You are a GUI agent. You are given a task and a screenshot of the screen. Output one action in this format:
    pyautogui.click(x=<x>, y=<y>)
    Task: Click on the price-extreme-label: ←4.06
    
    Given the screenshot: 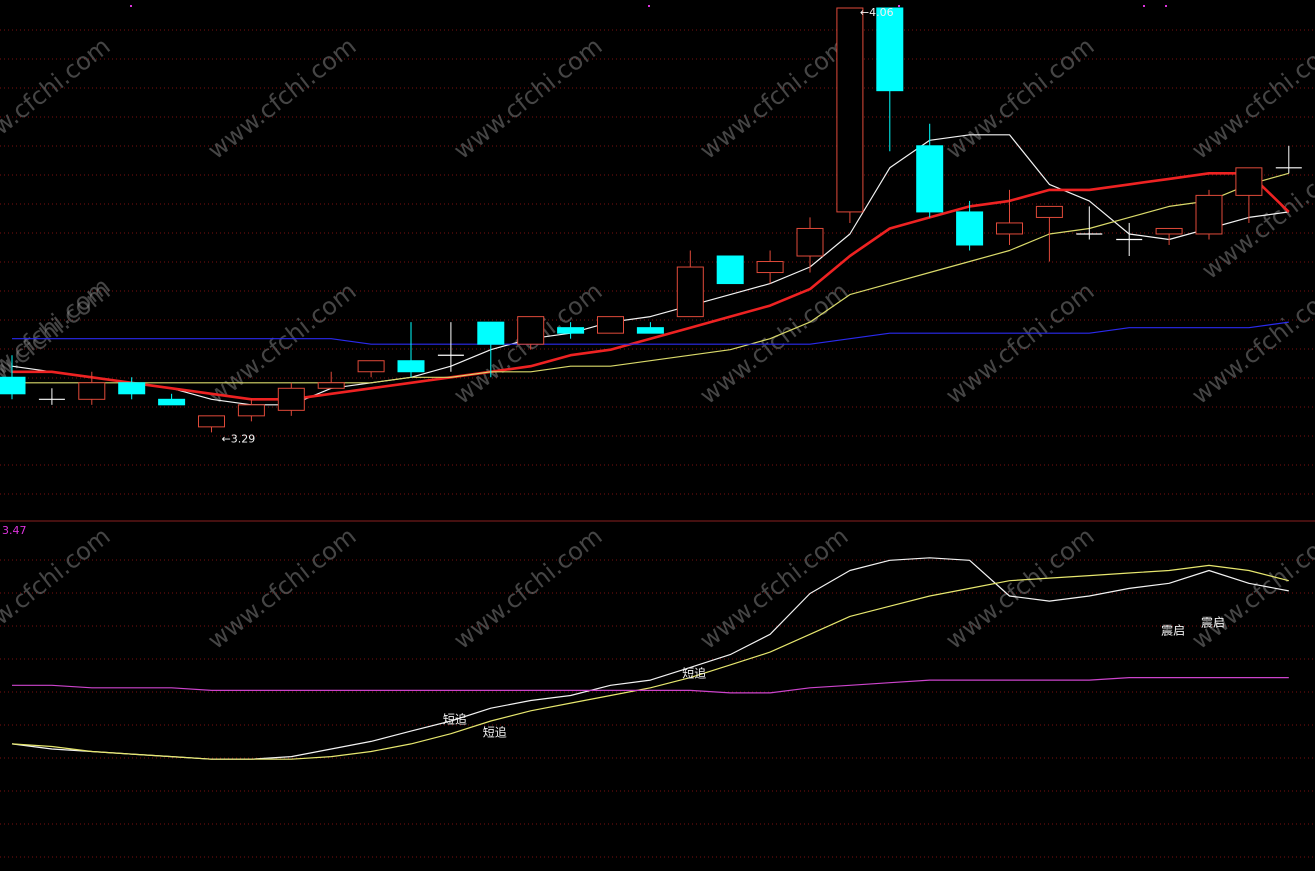 What is the action you would take?
    pyautogui.click(x=877, y=12)
    